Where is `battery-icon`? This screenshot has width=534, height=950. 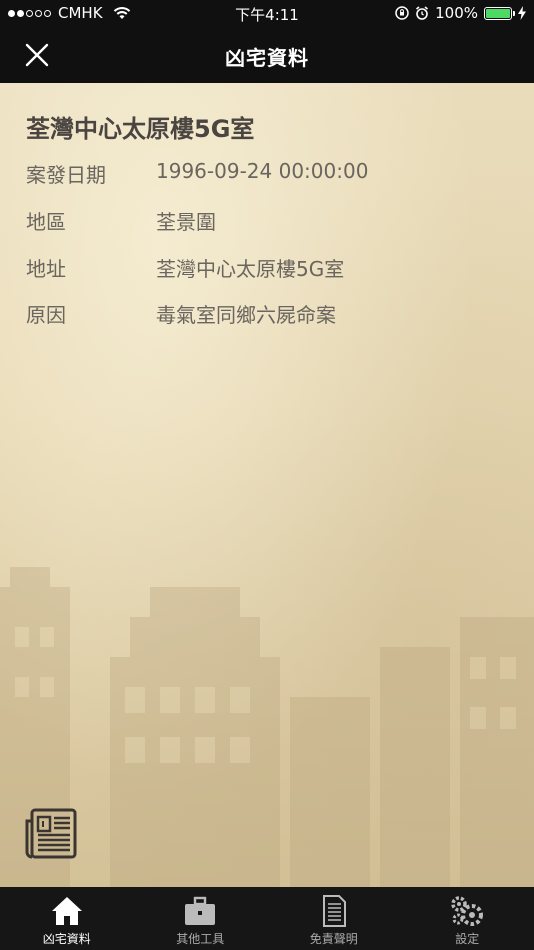 battery-icon is located at coordinates (499, 13).